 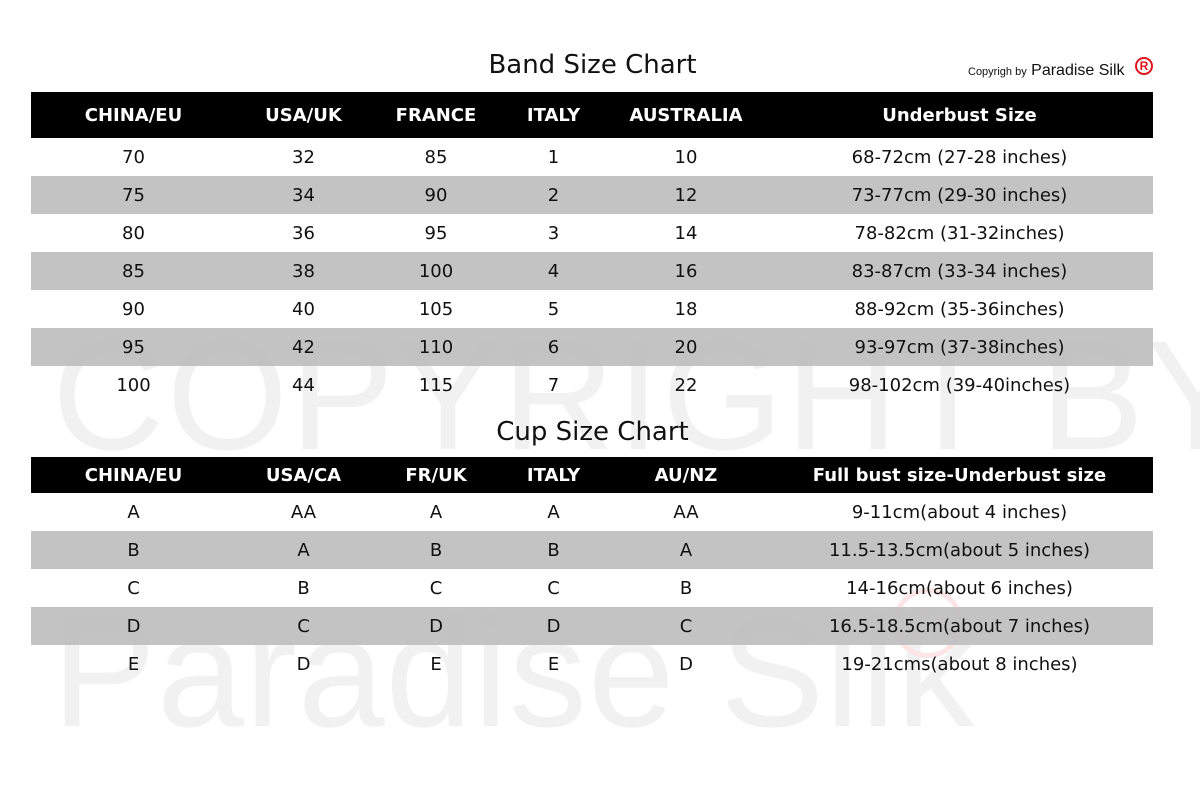 I want to click on band-table-row: 95 42 110 6 20 93-97cm (37-38inches), so click(x=592, y=347).